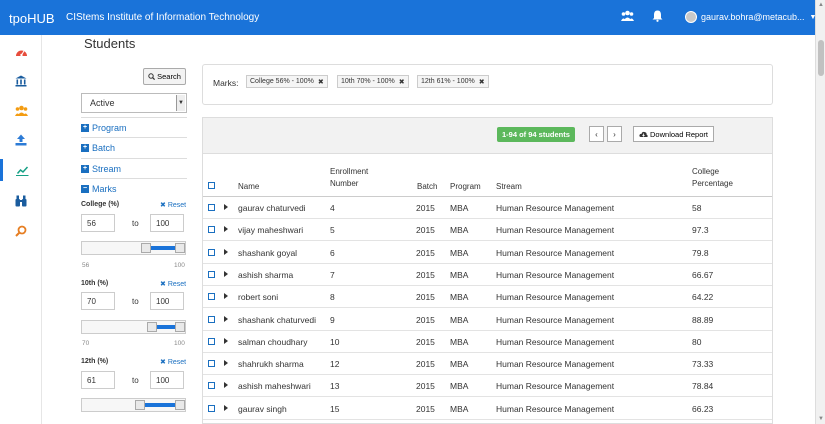 The image size is (825, 424). Describe the element at coordinates (271, 230) in the screenshot. I see `student-name: vijay maheshwari` at that location.